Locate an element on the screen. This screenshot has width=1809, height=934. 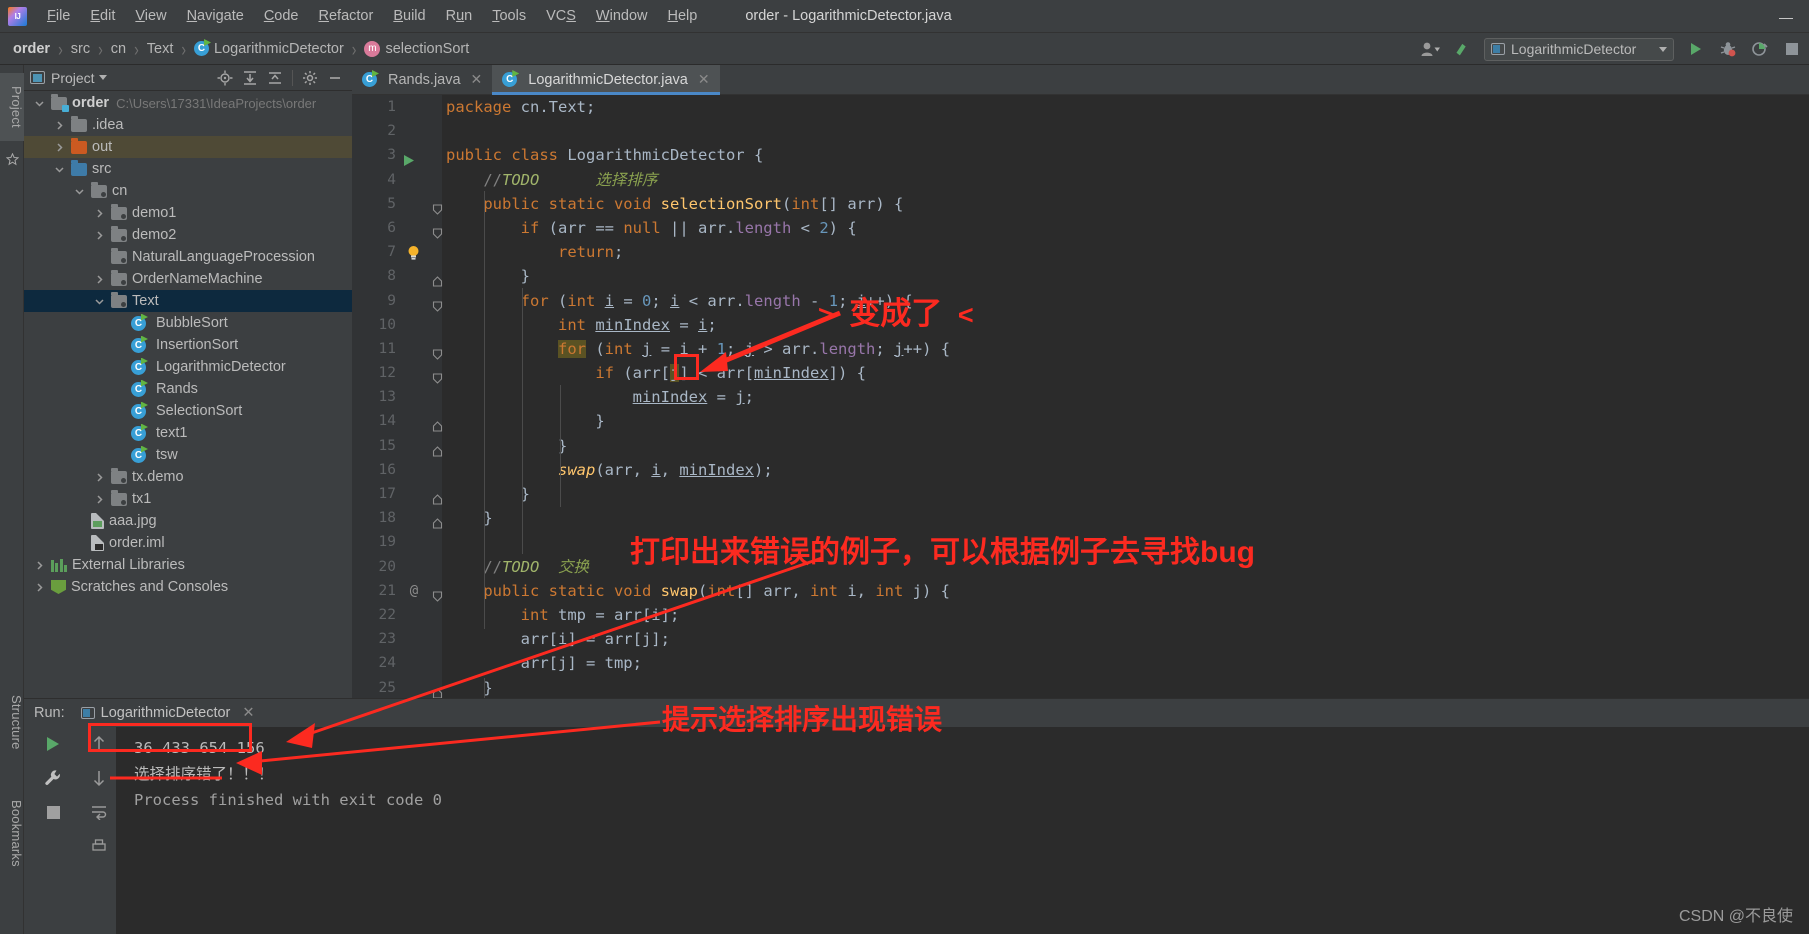
tree-node-aaa-jpg: aaa.jpg is located at coordinates (188, 521).